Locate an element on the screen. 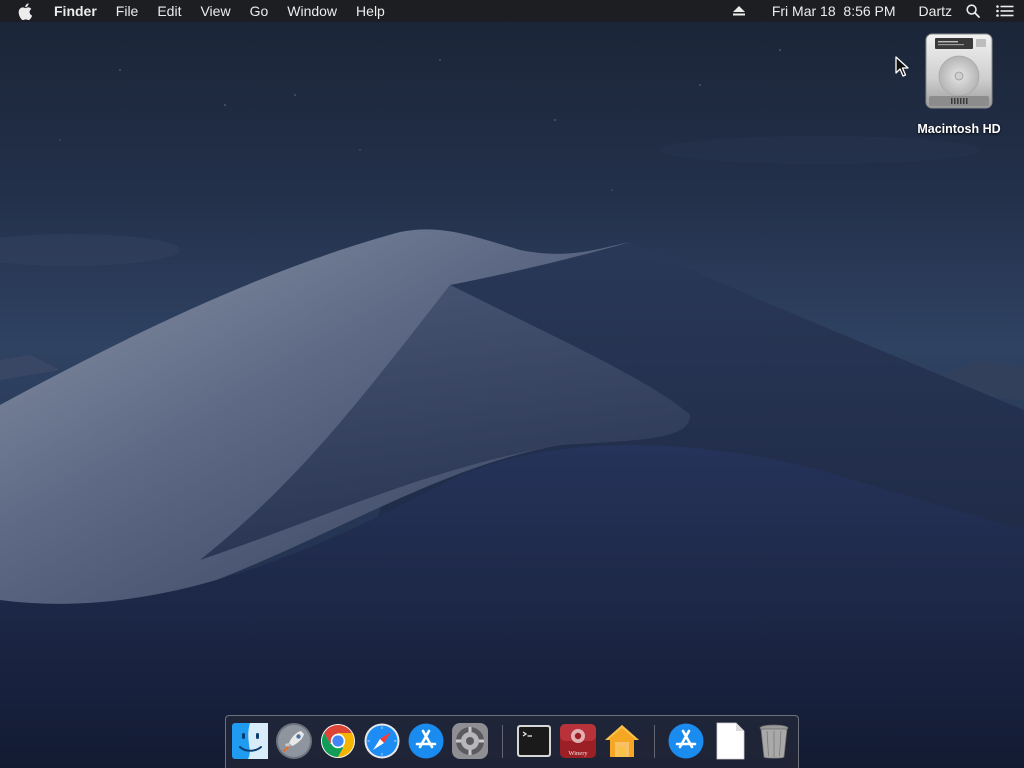 The height and width of the screenshot is (768, 1024). dock-item-system-preferences is located at coordinates (470, 741).